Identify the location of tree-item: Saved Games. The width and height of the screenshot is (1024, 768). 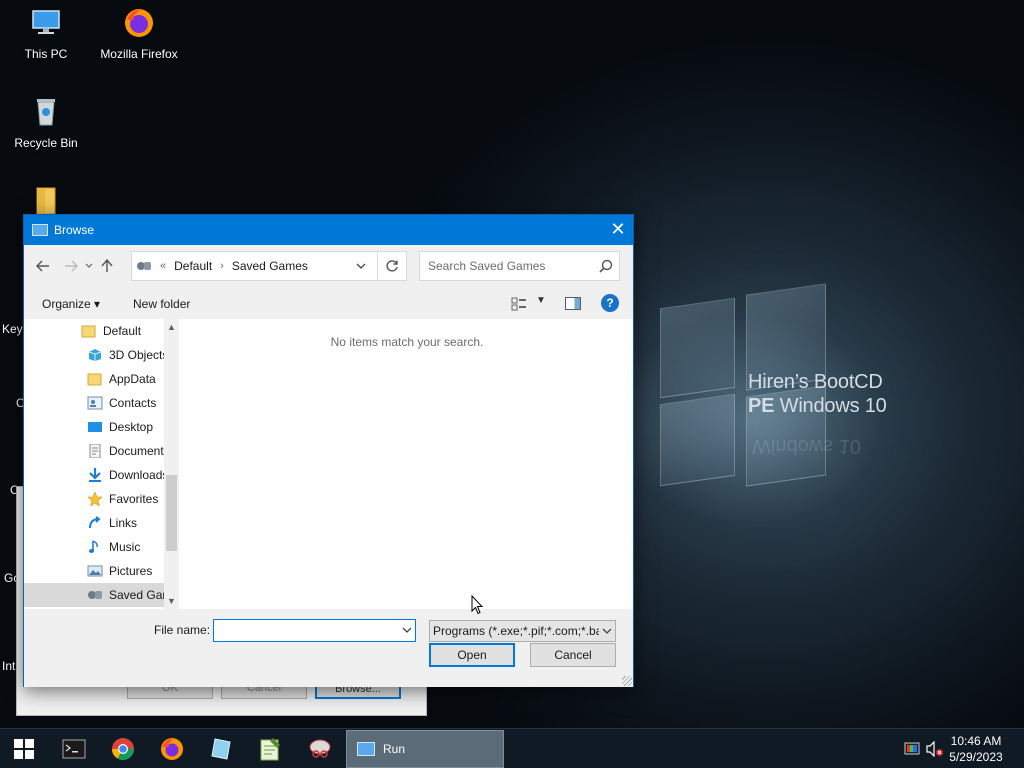
(101, 595).